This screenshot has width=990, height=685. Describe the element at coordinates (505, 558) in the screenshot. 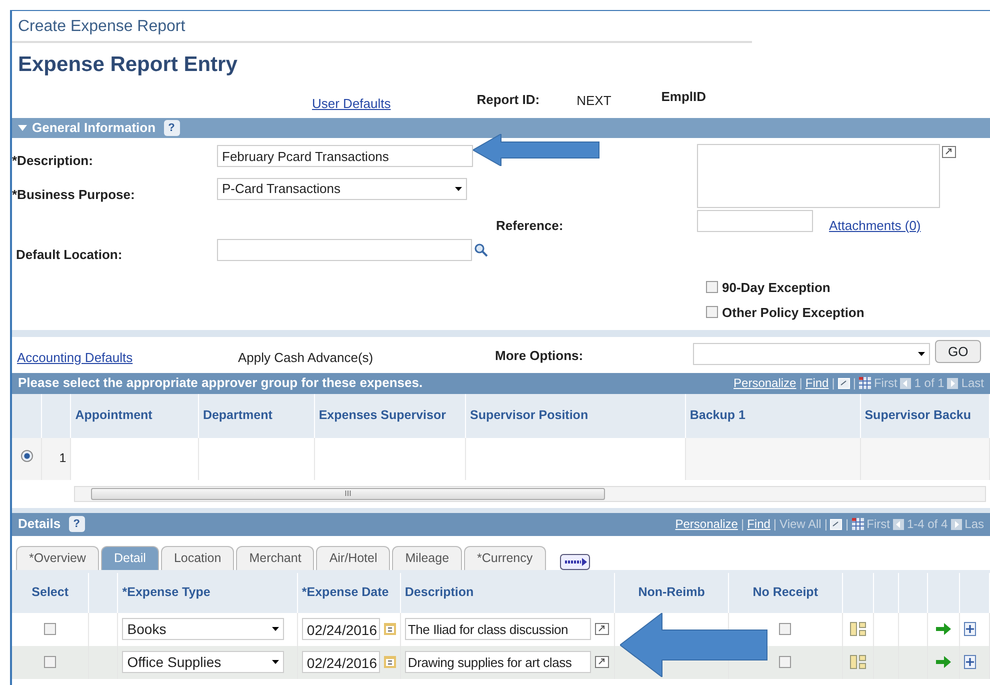

I see `tab: *Currency` at that location.